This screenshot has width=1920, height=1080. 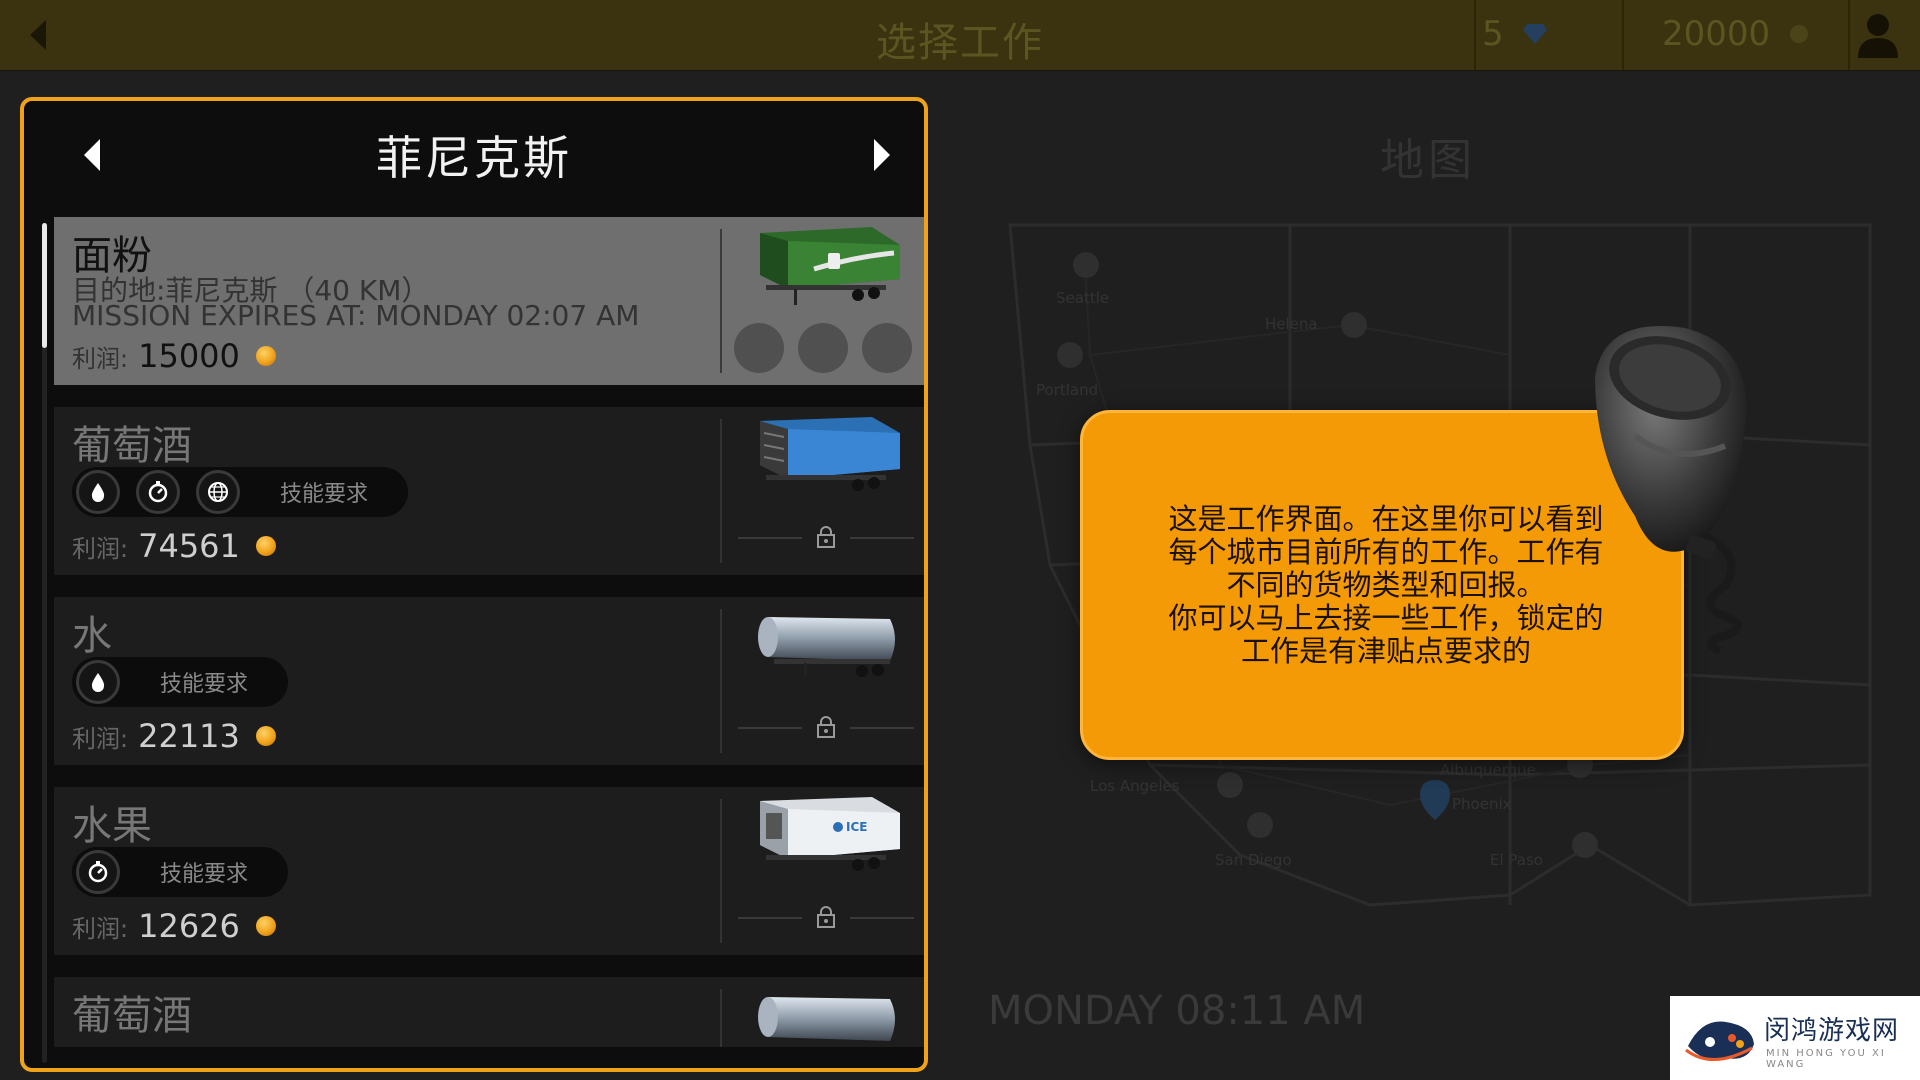 I want to click on back-button, so click(x=38, y=35).